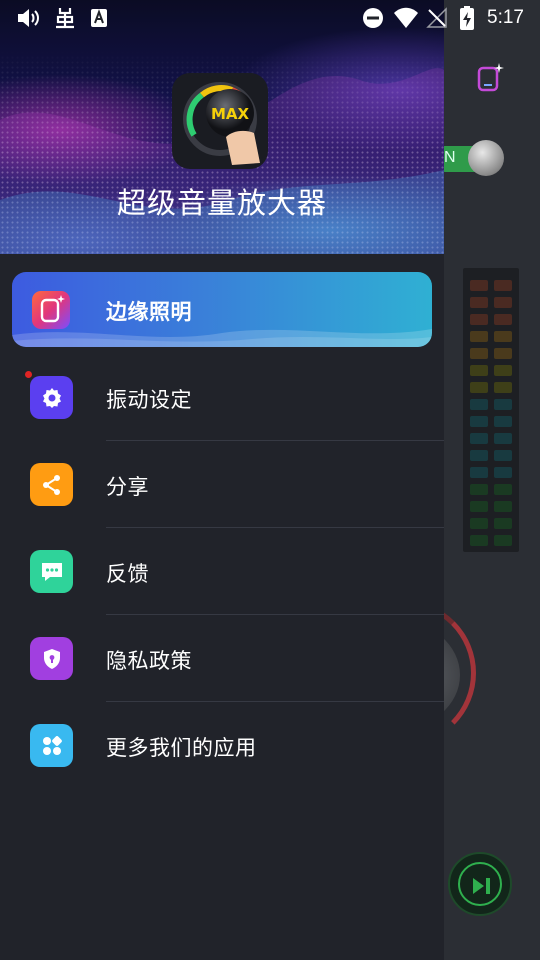  I want to click on menu-item-label: 振动设定, so click(149, 400).